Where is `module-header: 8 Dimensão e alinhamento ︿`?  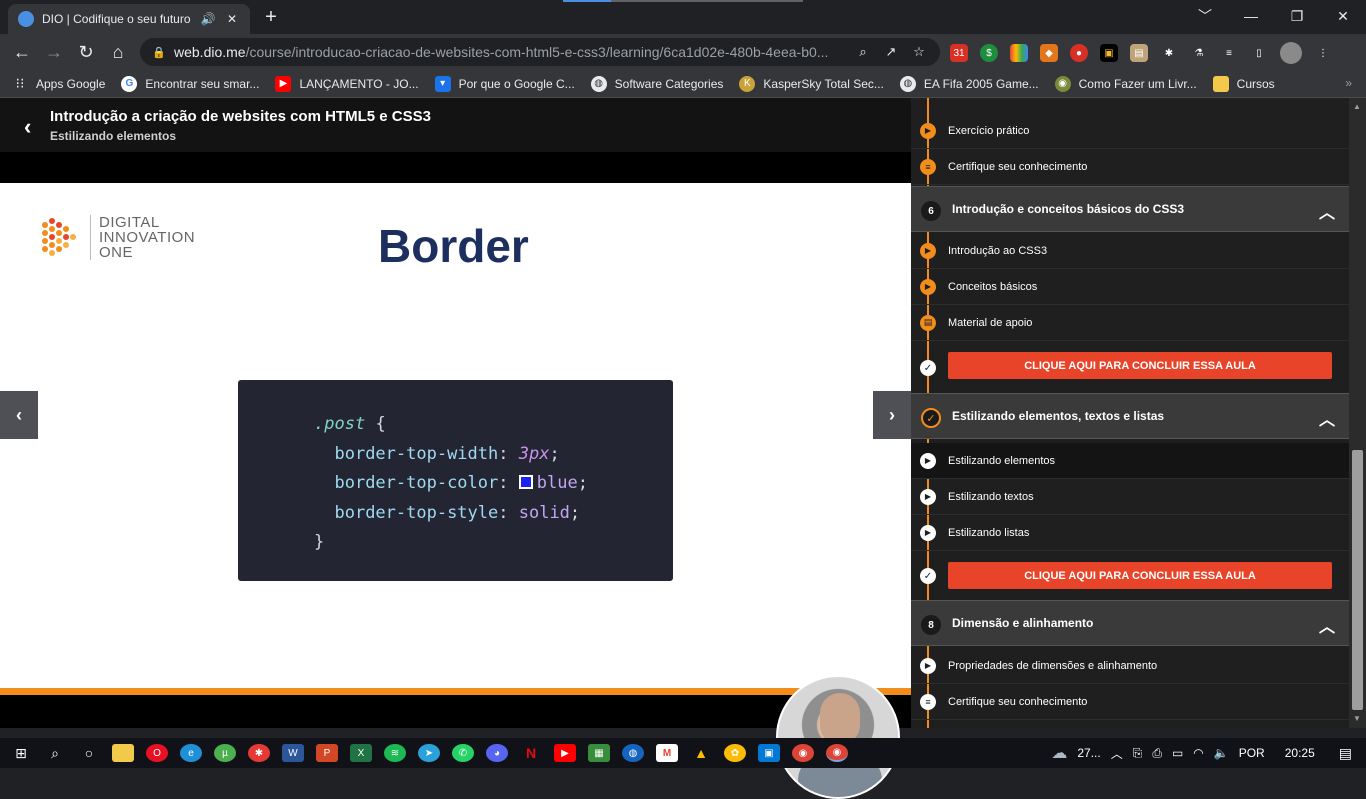 module-header: 8 Dimensão e alinhamento ︿ is located at coordinates (1130, 623).